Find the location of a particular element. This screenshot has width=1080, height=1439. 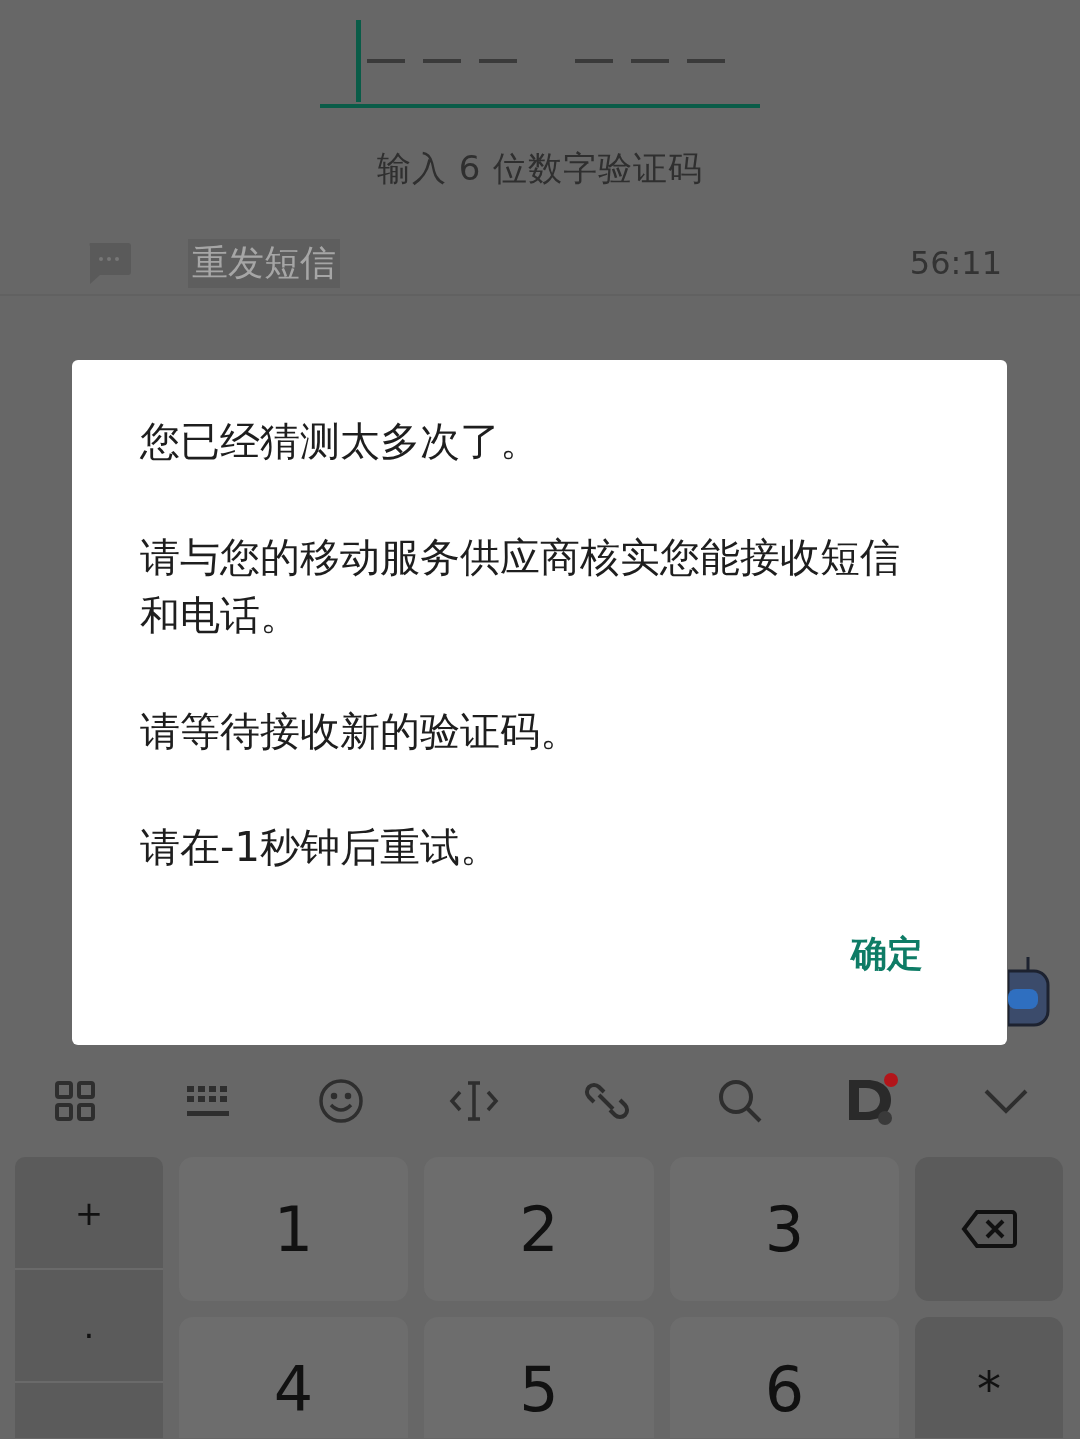

digit-key: 5 is located at coordinates (539, 1377).